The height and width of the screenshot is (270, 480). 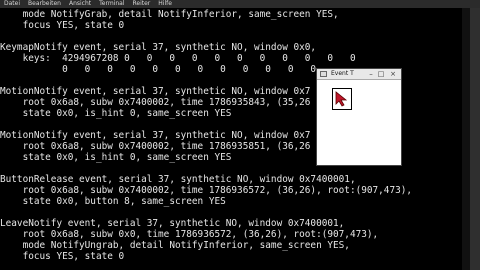 What do you see at coordinates (178, 58) in the screenshot?
I see `terminal-line: keys: 4294967208 0 0 0 0 0 0 0 0 0 0 0` at bounding box center [178, 58].